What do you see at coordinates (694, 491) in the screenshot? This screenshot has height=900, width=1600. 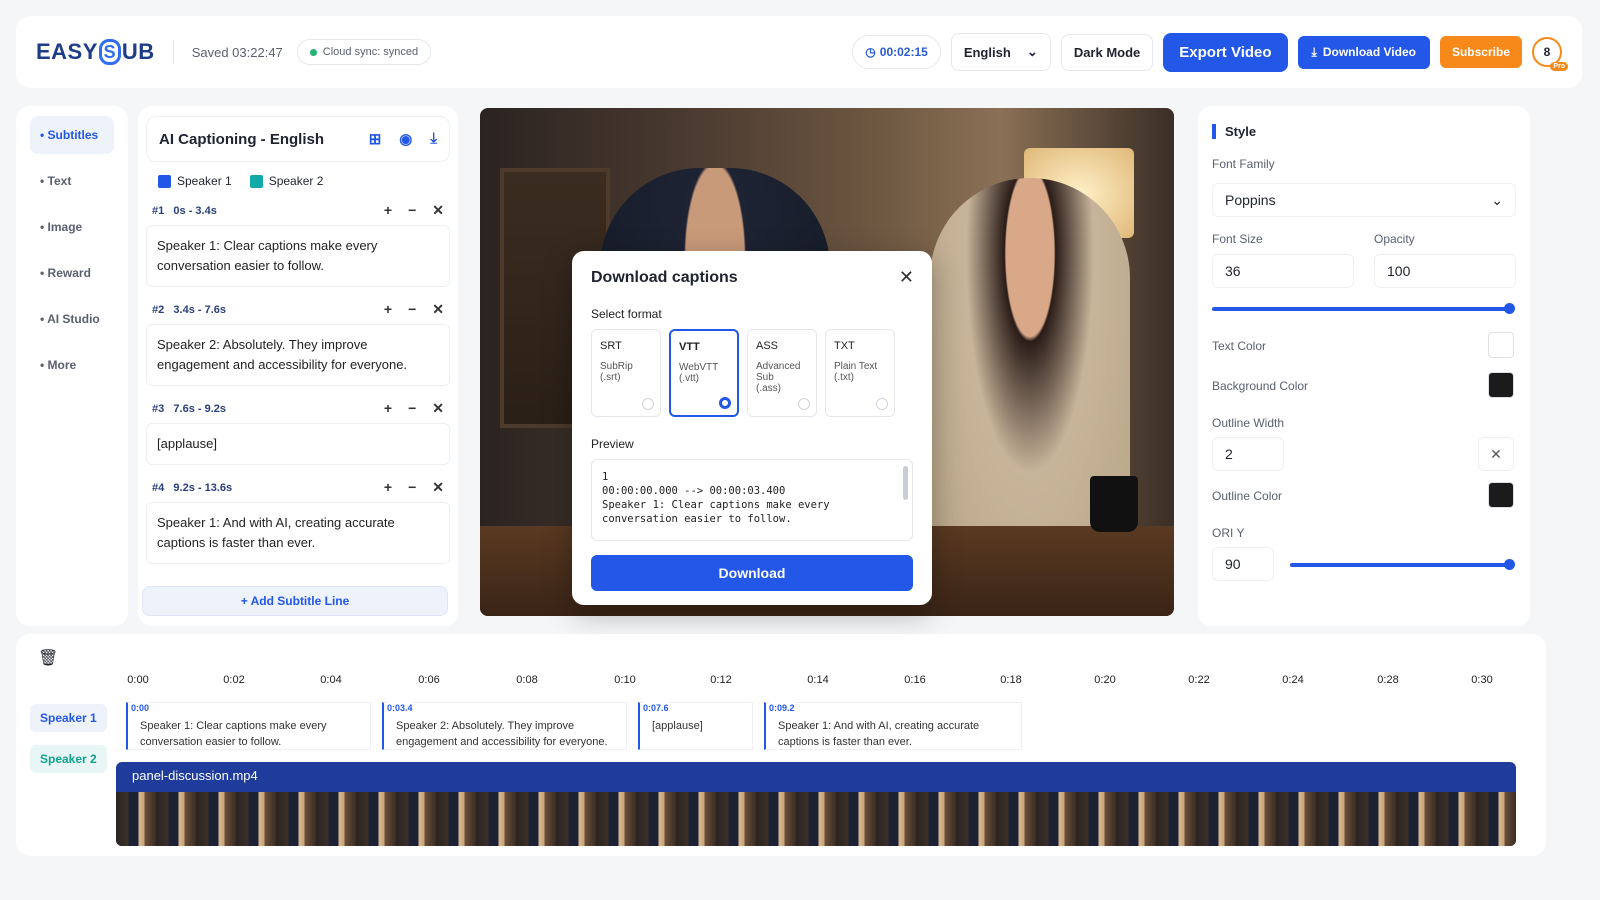 I see `preview-line: 00:00:00.000 --> 00:00:03.400` at bounding box center [694, 491].